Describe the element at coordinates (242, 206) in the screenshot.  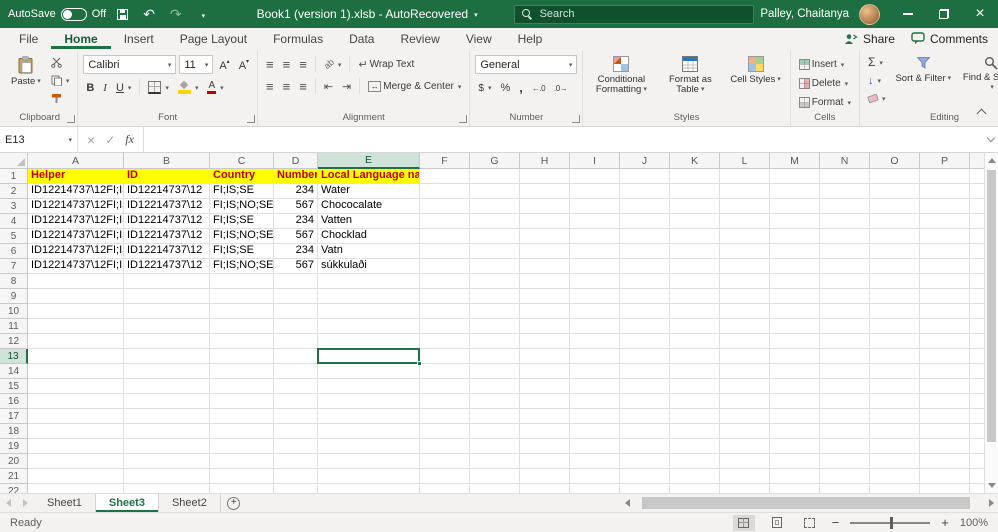
I see `cell-C3: FI;IS;NO;SE` at that location.